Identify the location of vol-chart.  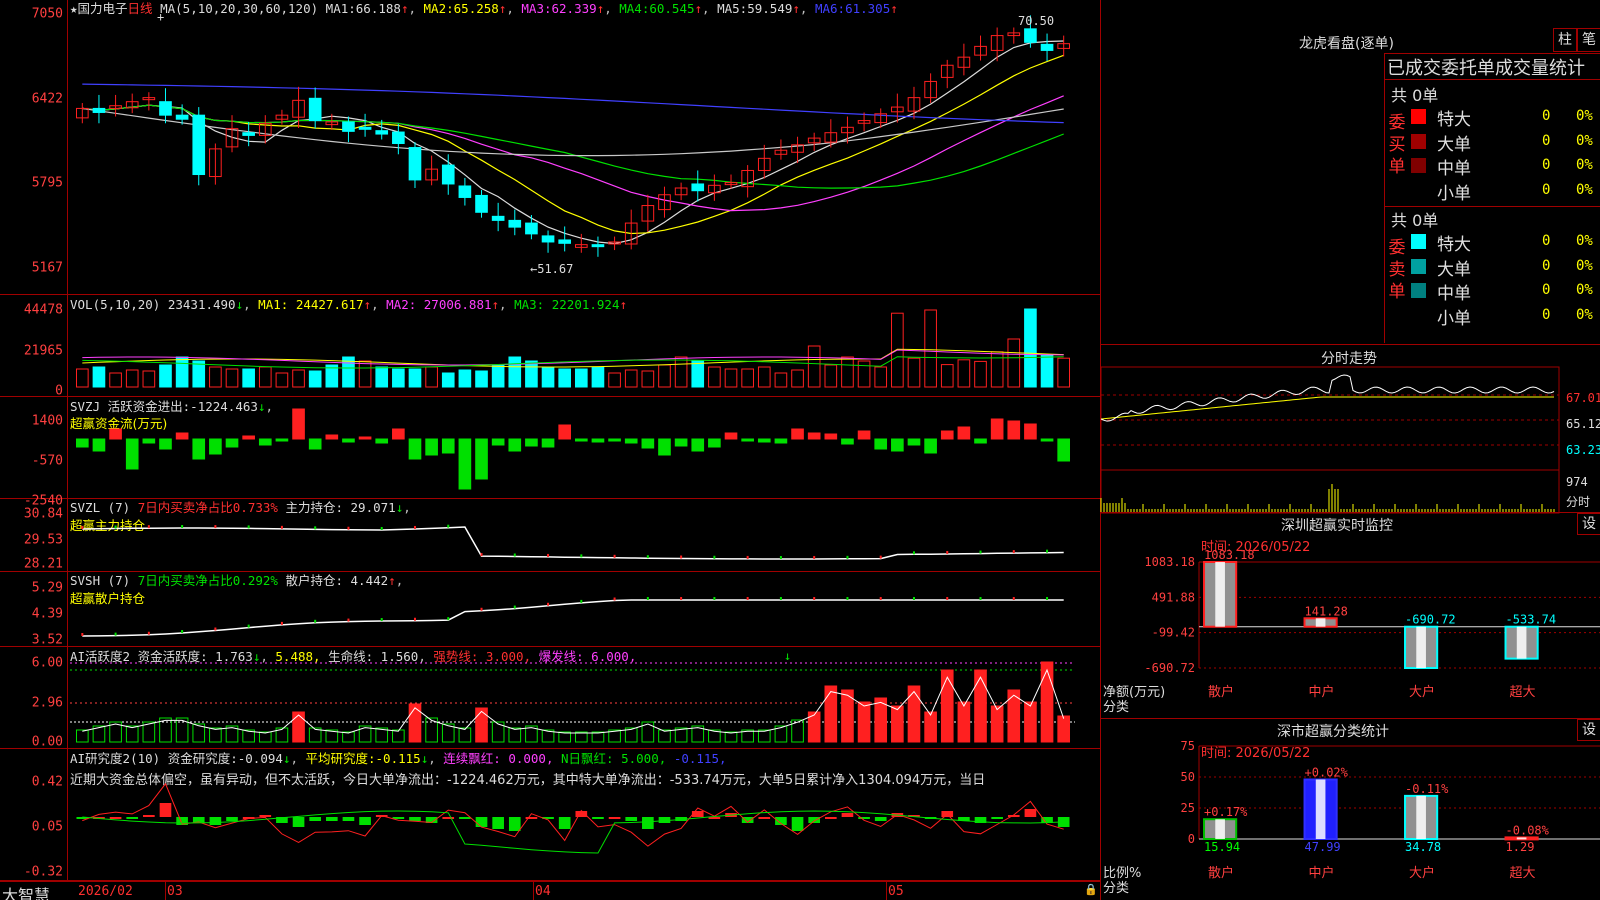
(550, 346).